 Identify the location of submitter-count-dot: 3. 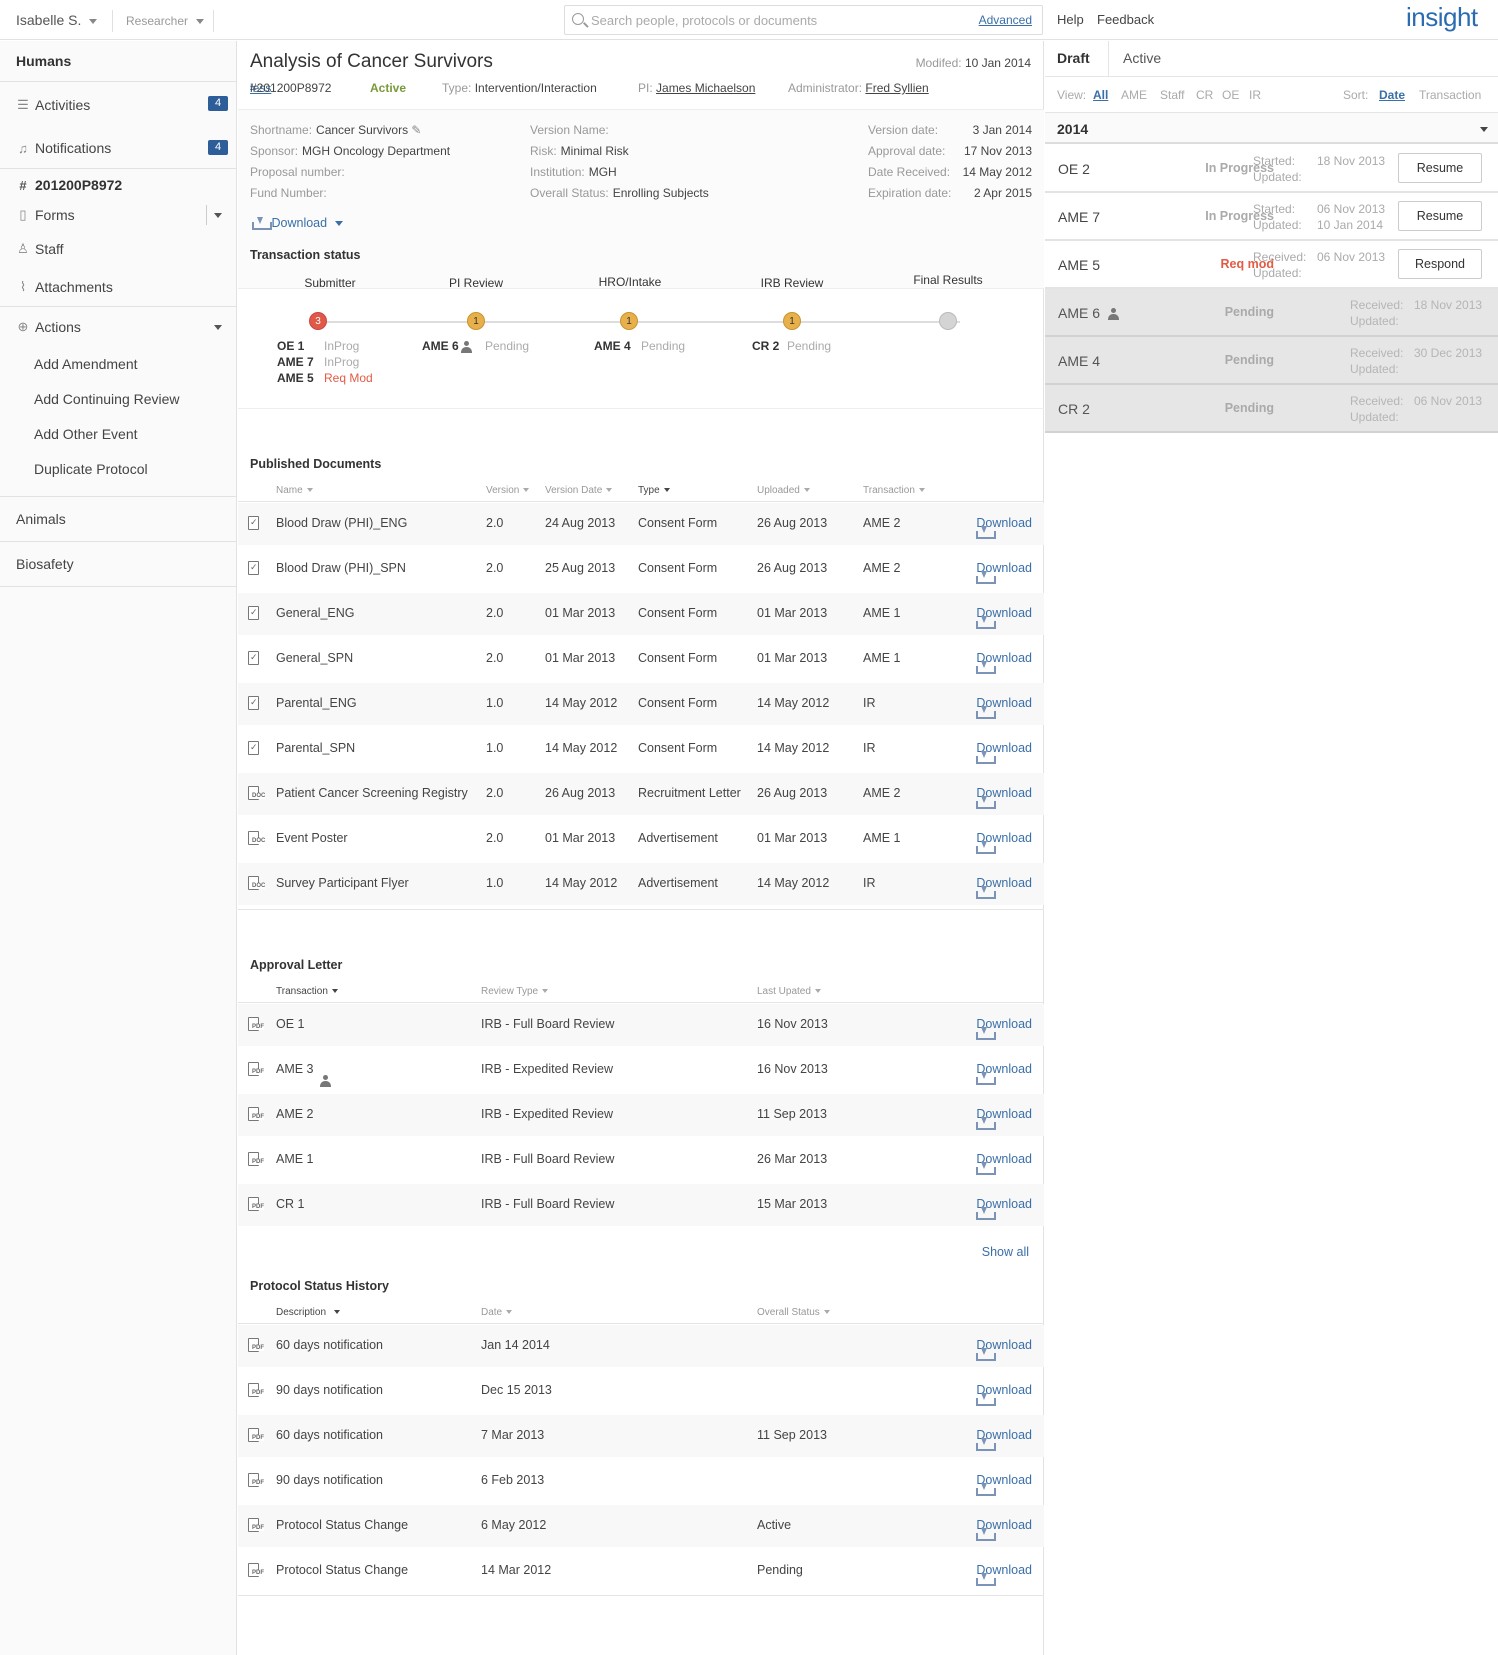
(318, 321).